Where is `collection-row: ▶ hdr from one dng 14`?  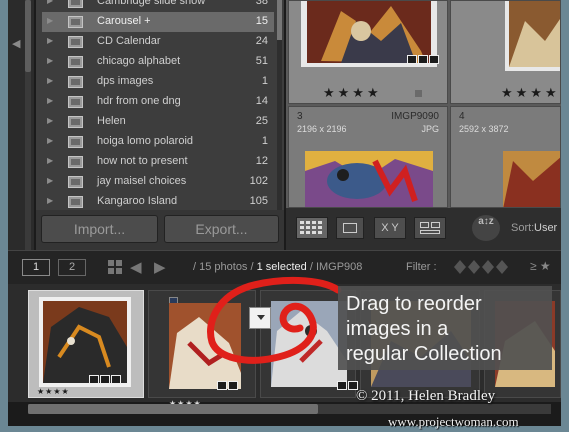
collection-row: ▶ hdr from one dng 14 is located at coordinates (158, 102).